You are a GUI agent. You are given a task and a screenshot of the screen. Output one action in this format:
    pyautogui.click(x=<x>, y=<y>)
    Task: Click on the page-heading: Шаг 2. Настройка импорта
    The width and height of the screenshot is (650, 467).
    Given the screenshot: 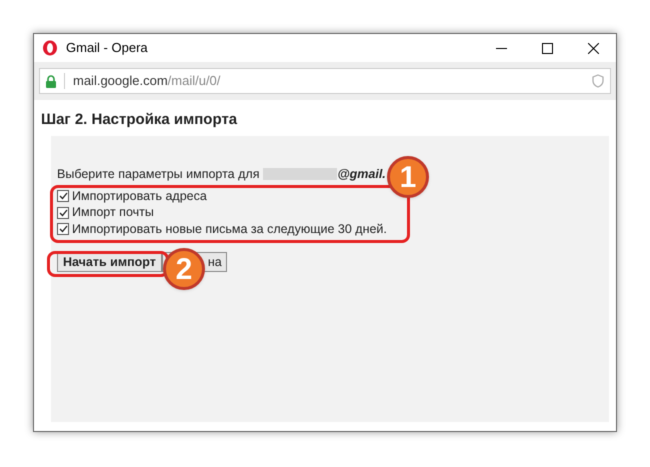 What is the action you would take?
    pyautogui.click(x=139, y=120)
    